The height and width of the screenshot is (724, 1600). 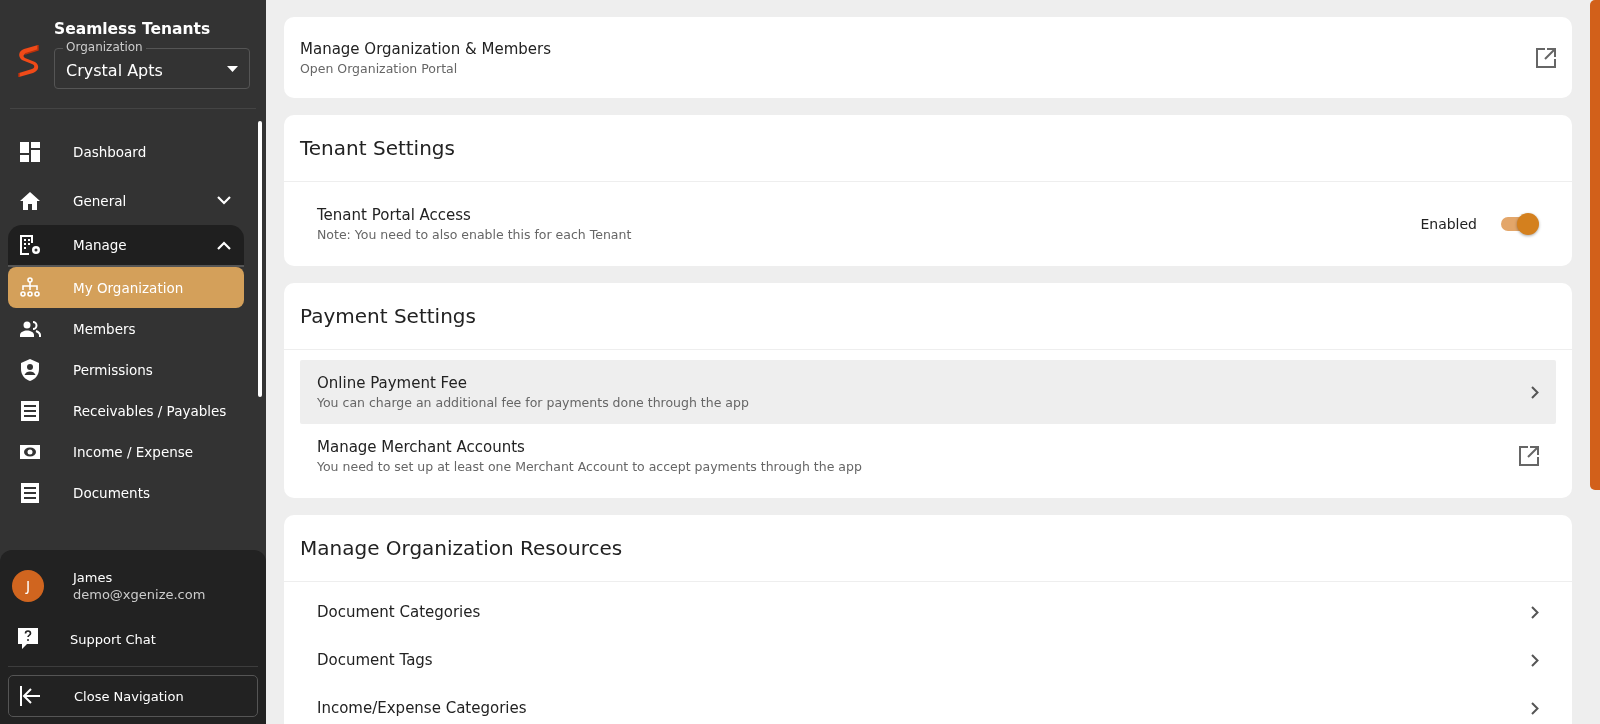 What do you see at coordinates (392, 383) in the screenshot?
I see `row-title: Online Payment Fee` at bounding box center [392, 383].